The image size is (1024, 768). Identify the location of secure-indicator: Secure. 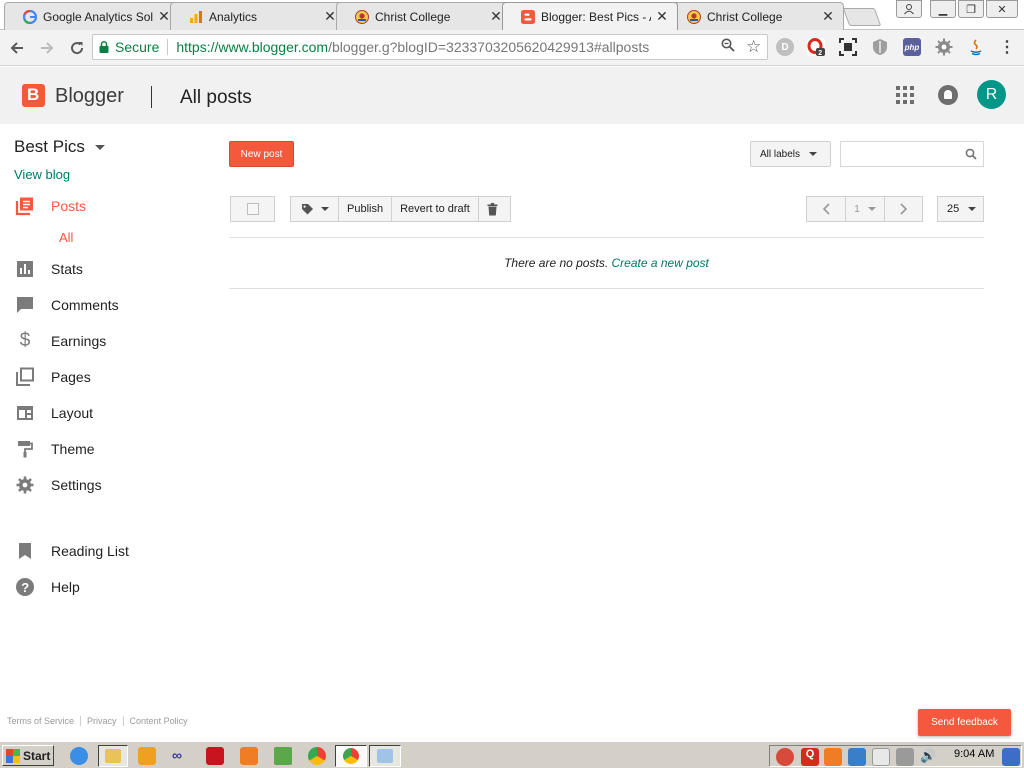
(129, 47).